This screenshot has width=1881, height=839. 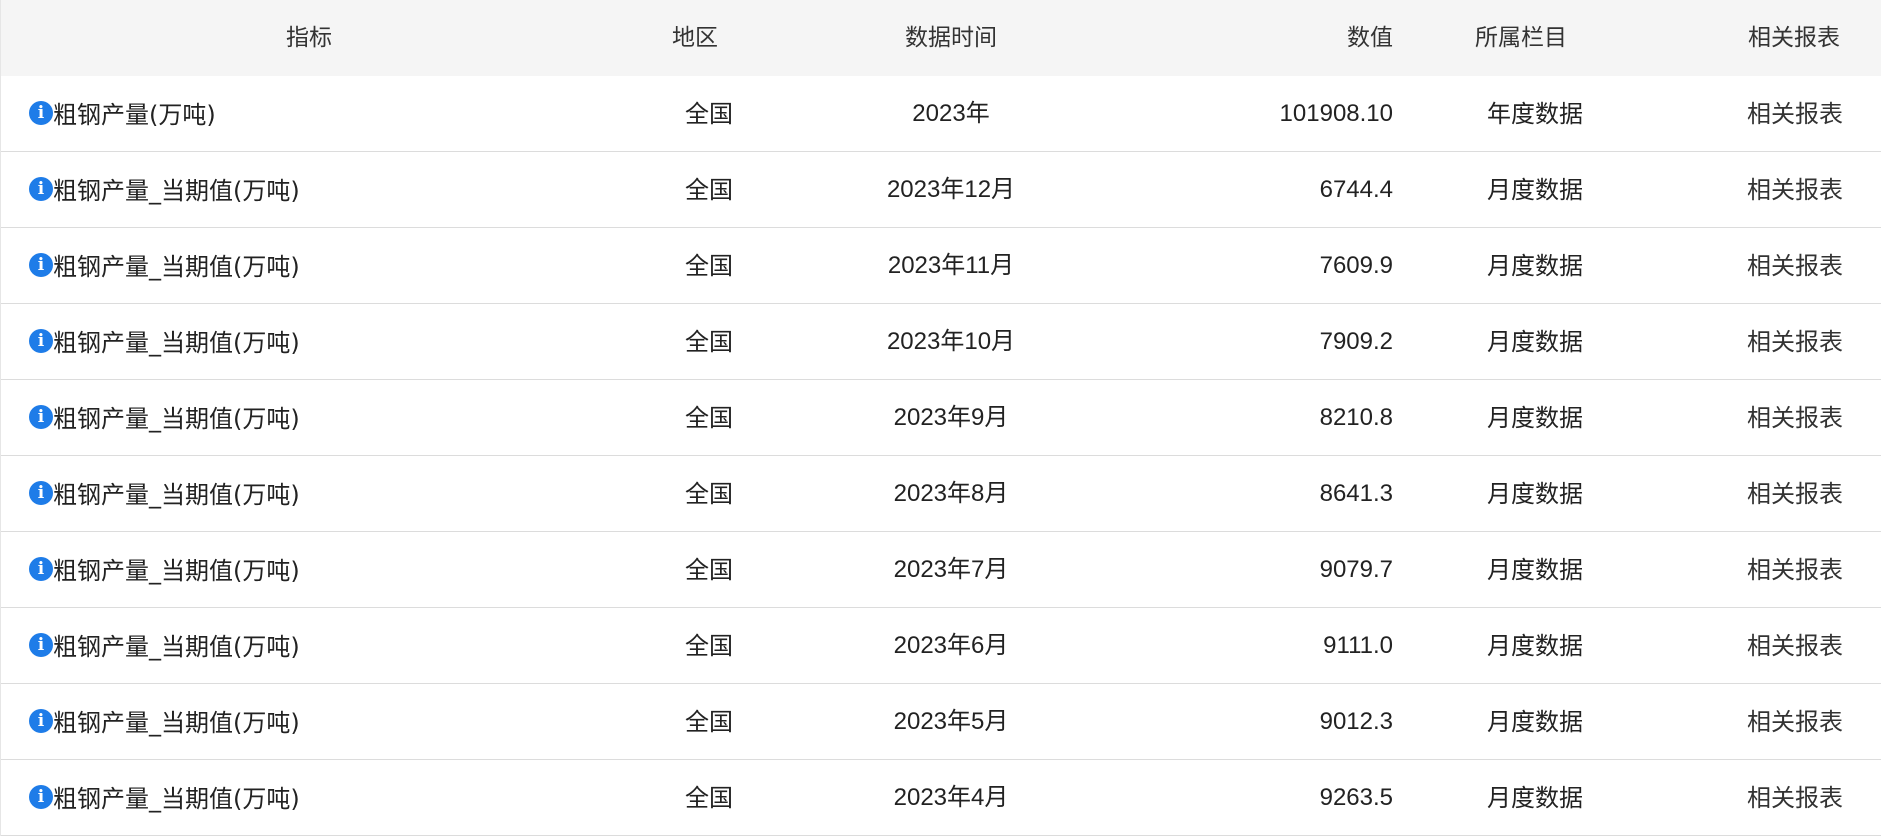 What do you see at coordinates (1356, 493) in the screenshot?
I see `value-cell: 8641.3` at bounding box center [1356, 493].